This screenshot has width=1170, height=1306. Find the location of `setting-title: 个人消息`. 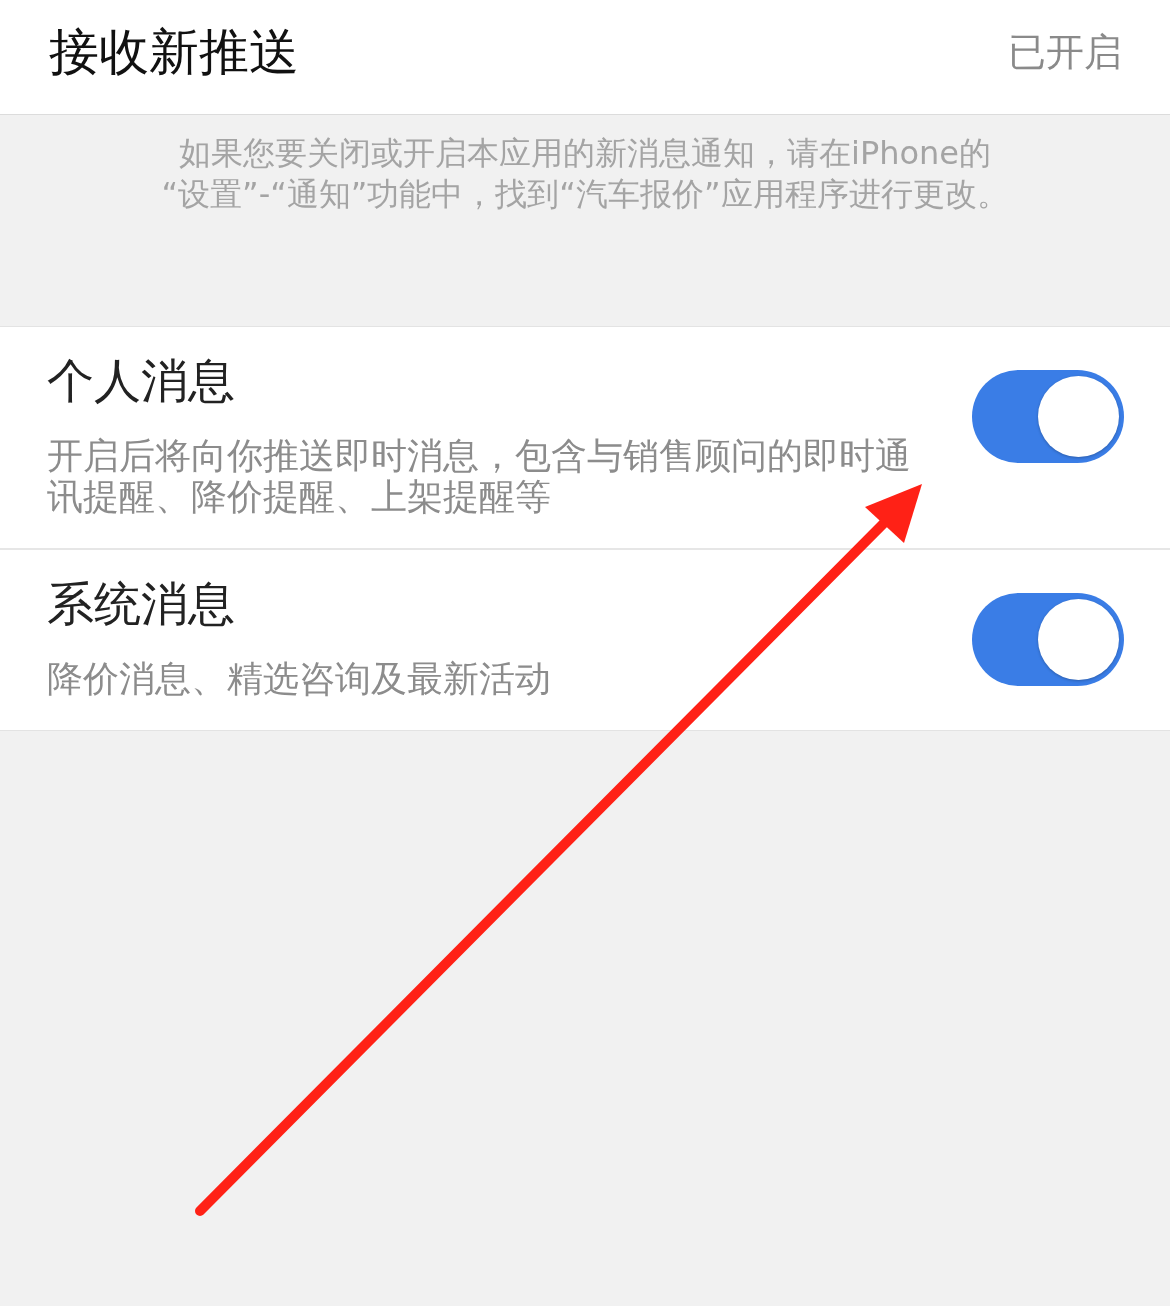

setting-title: 个人消息 is located at coordinates (141, 381).